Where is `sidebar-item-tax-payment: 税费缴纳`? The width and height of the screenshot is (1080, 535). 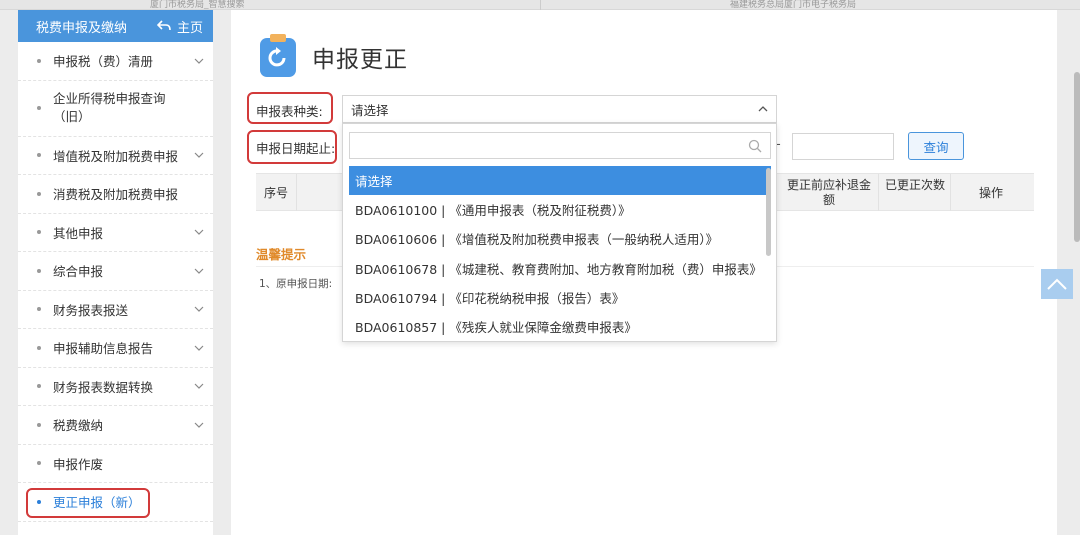
sidebar-item-tax-payment: 税费缴纳 is located at coordinates (115, 425).